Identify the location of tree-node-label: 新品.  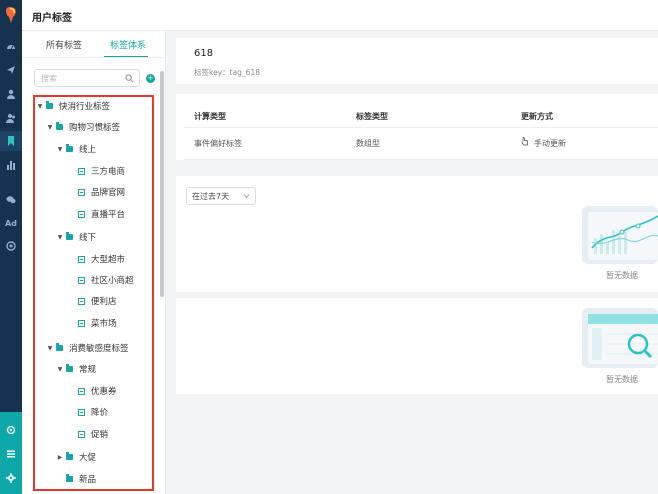
(88, 480).